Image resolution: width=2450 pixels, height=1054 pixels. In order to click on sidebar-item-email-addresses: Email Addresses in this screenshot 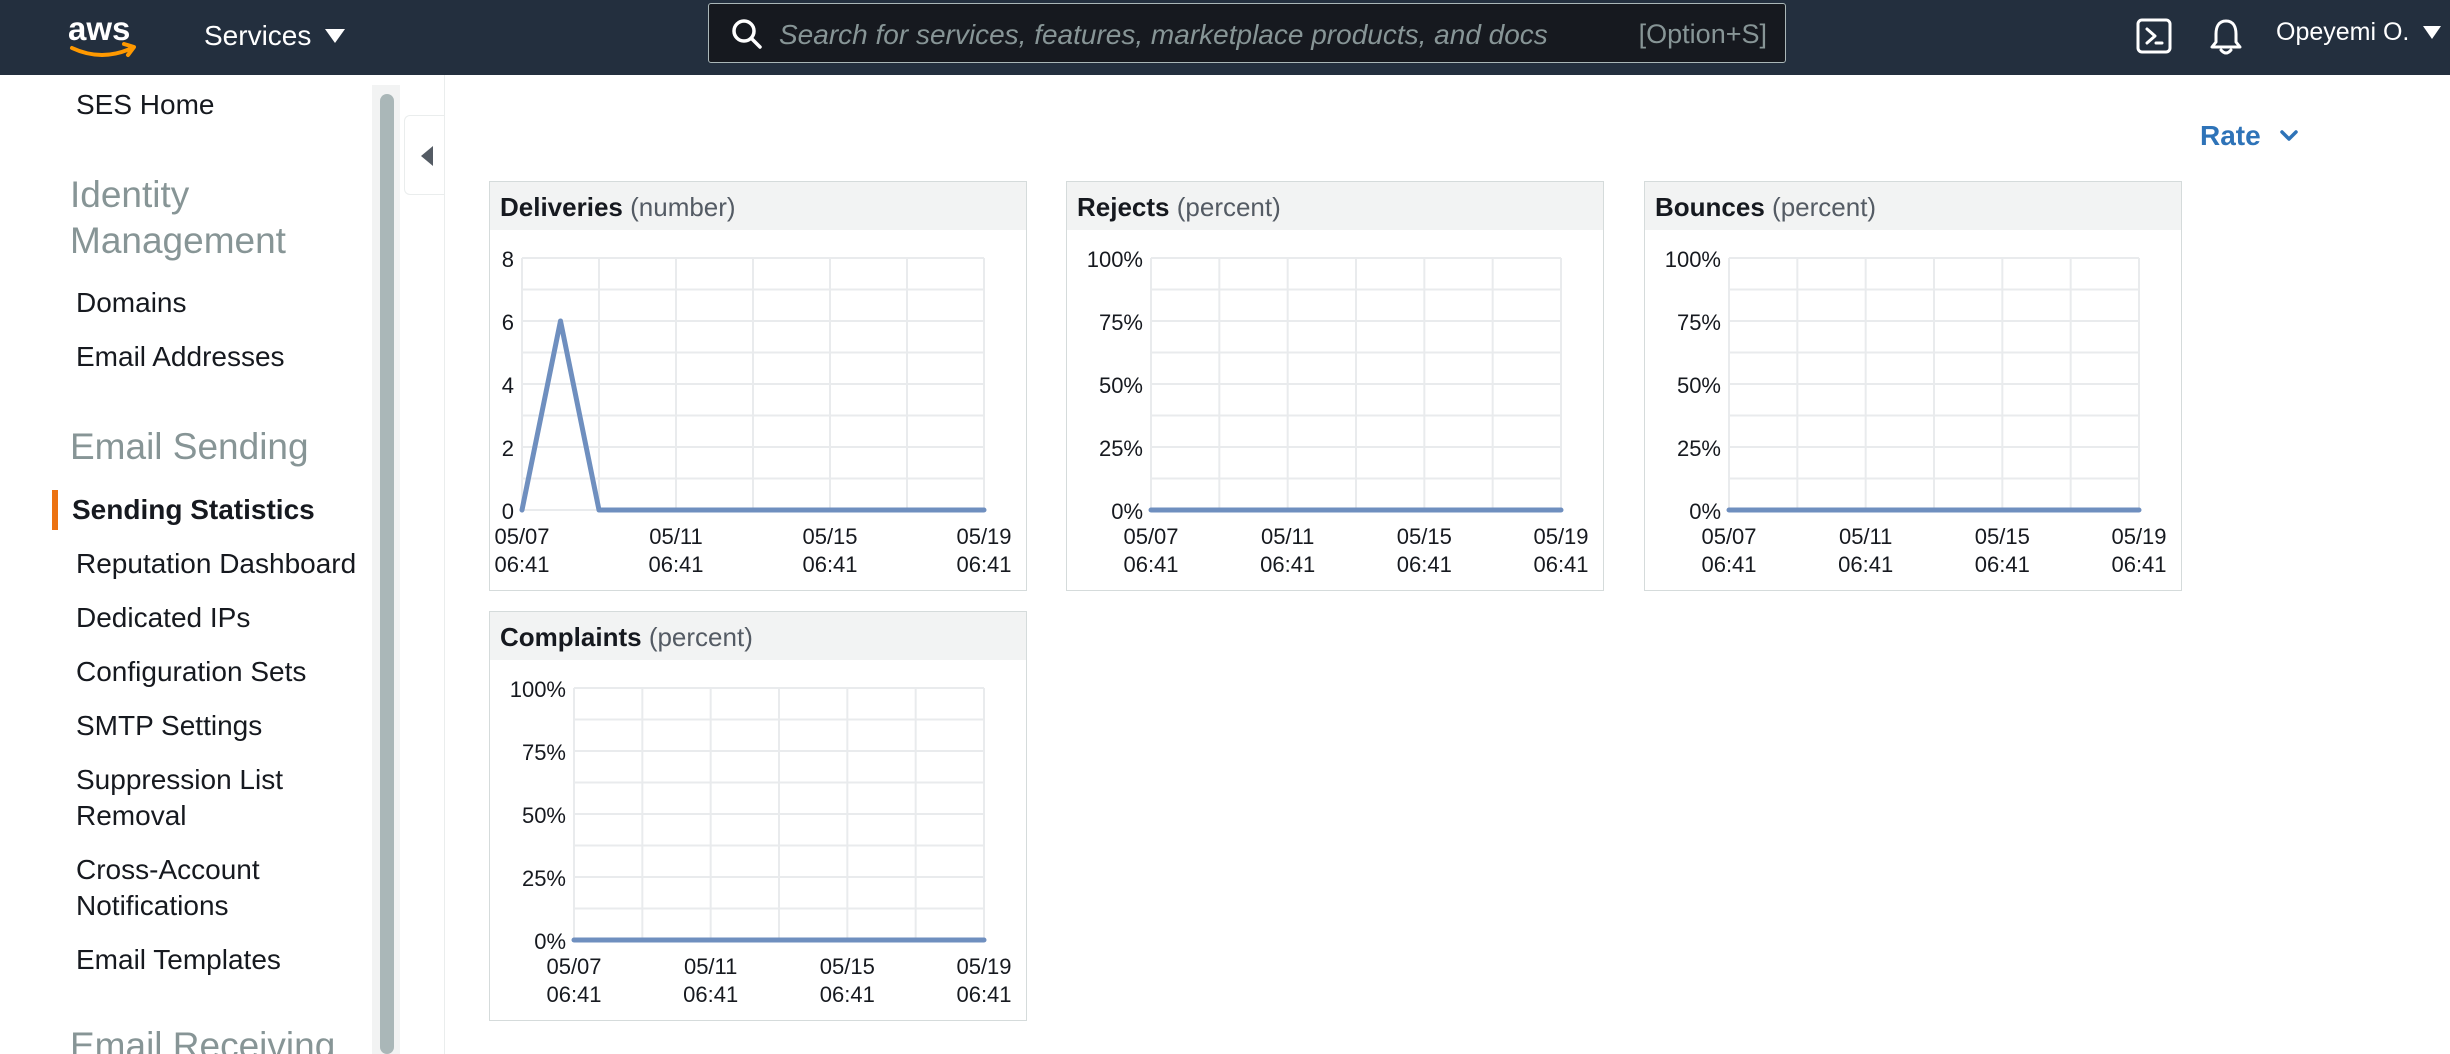, I will do `click(180, 357)`.